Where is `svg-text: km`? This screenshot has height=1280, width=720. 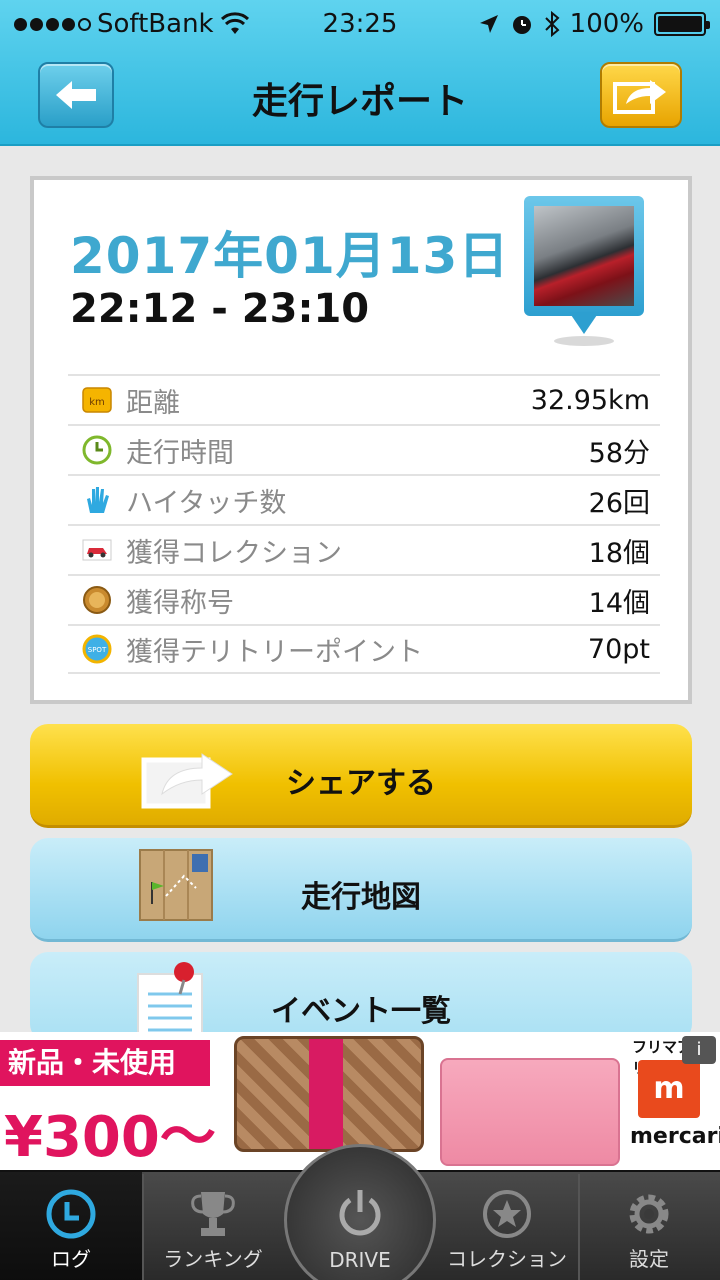
svg-text: km is located at coordinates (97, 402).